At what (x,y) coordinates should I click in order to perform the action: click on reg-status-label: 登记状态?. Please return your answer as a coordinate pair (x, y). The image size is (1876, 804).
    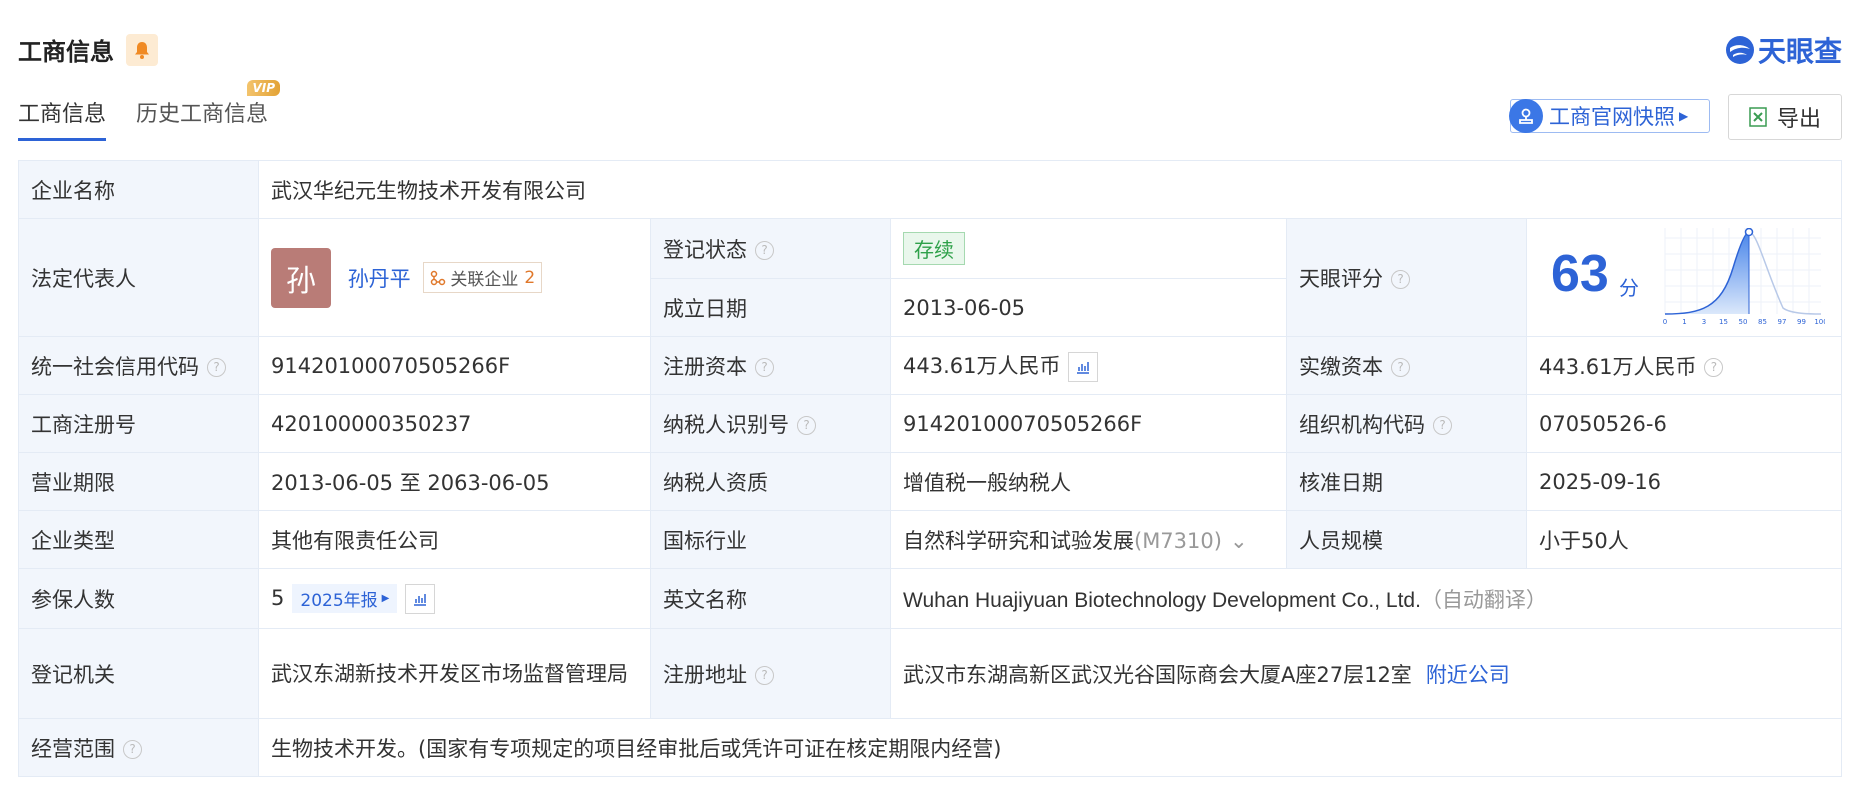
    Looking at the image, I should click on (770, 248).